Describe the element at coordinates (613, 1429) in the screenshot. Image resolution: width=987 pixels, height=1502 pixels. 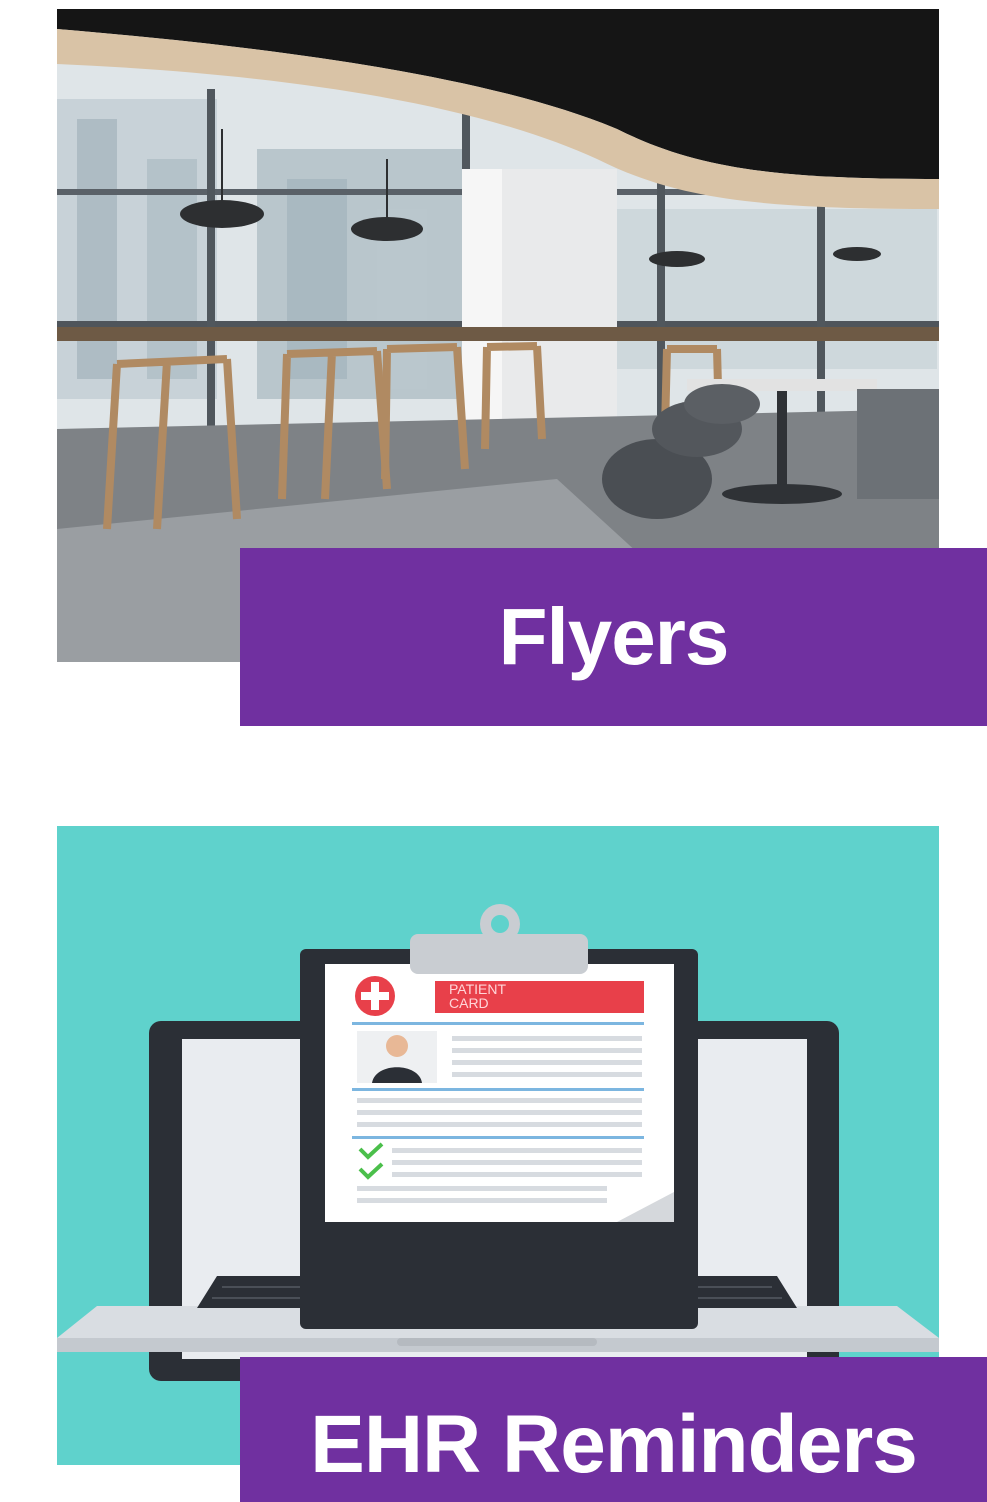
I see `ehr-reminders-label: EHR Reminders` at that location.